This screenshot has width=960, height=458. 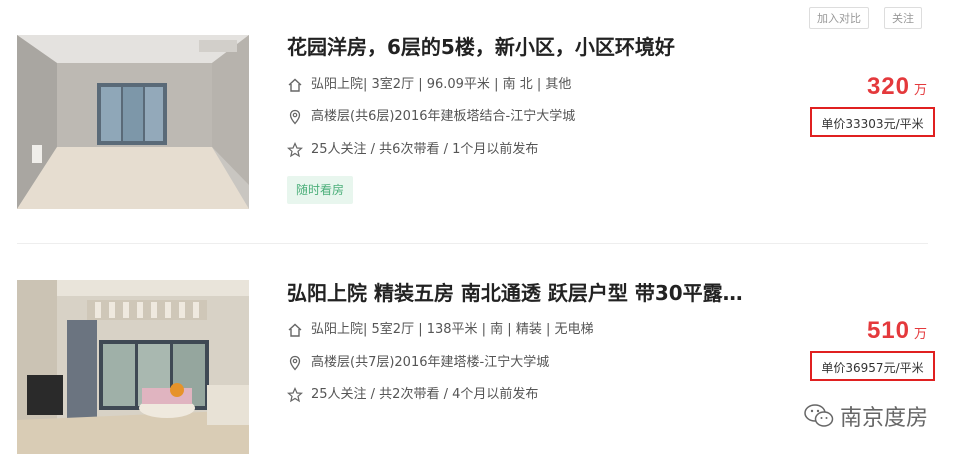 I want to click on wechat-icon, so click(x=819, y=416).